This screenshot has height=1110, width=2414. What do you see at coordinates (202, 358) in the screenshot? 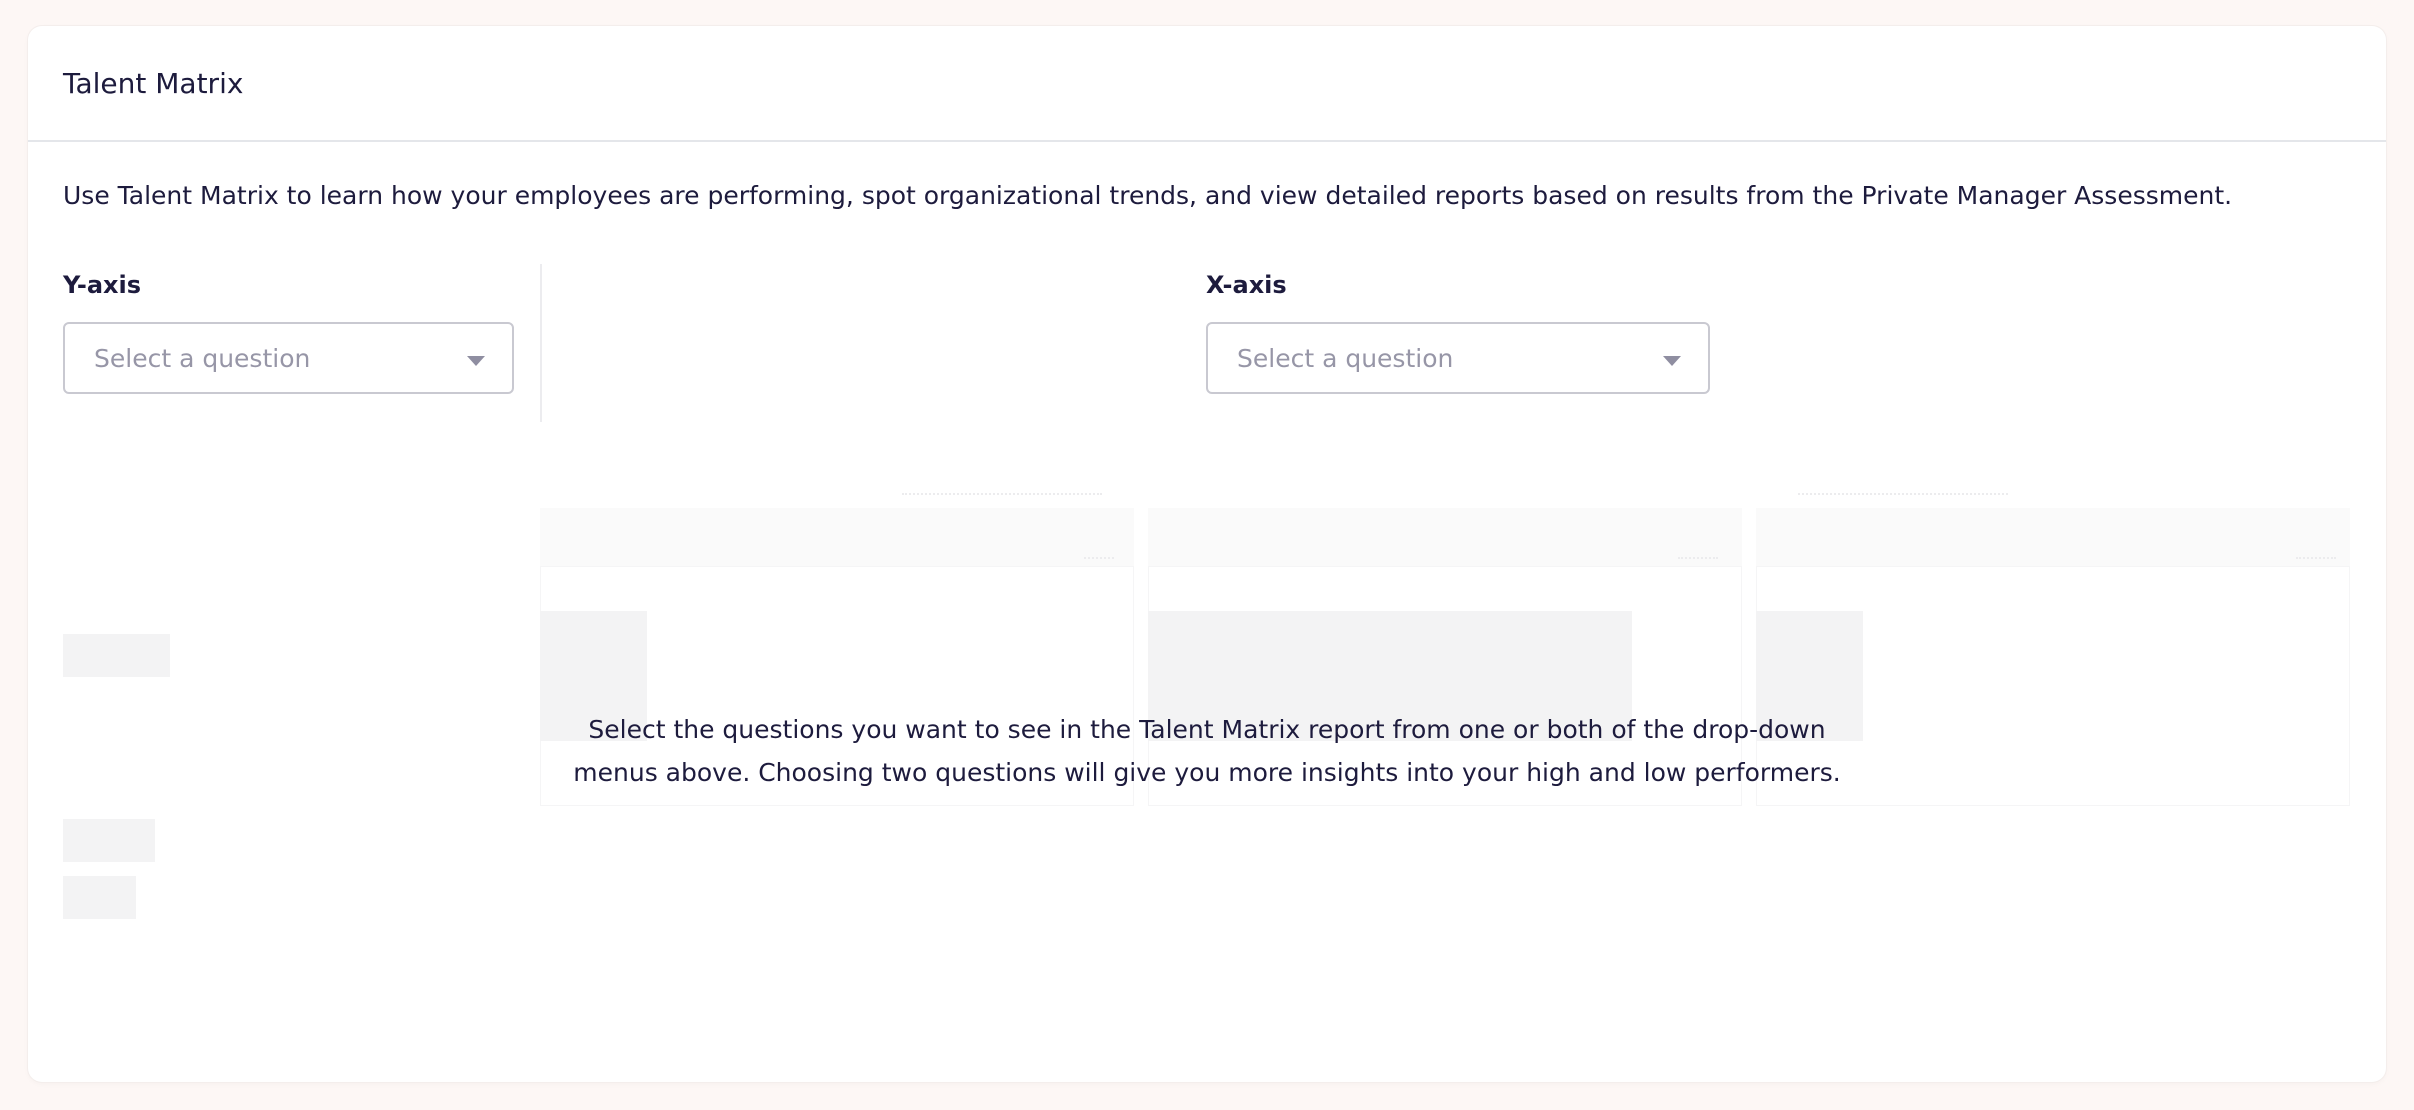
I see `y-axis-select-placeholder: Select a question` at bounding box center [202, 358].